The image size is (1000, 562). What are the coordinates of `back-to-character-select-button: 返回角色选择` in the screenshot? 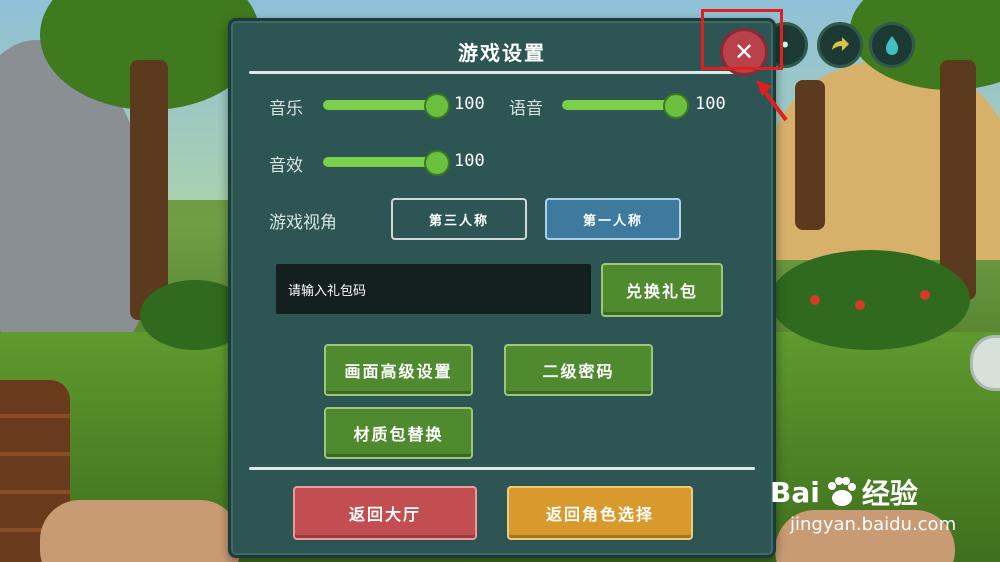 It's located at (600, 513).